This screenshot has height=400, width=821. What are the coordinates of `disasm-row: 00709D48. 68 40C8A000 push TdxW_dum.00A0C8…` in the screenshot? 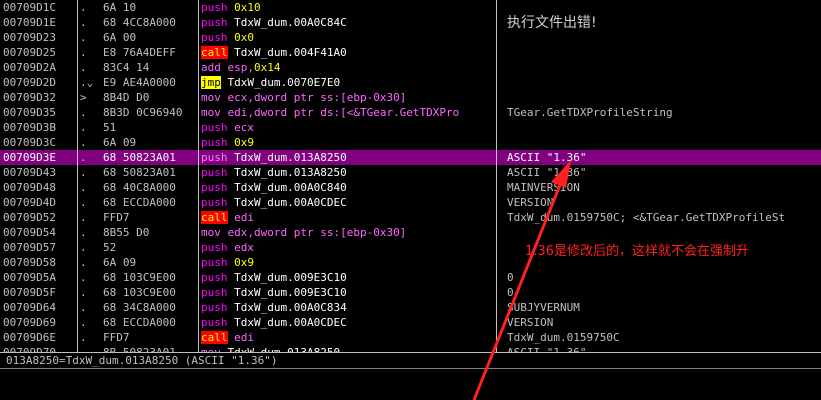 It's located at (410, 187).